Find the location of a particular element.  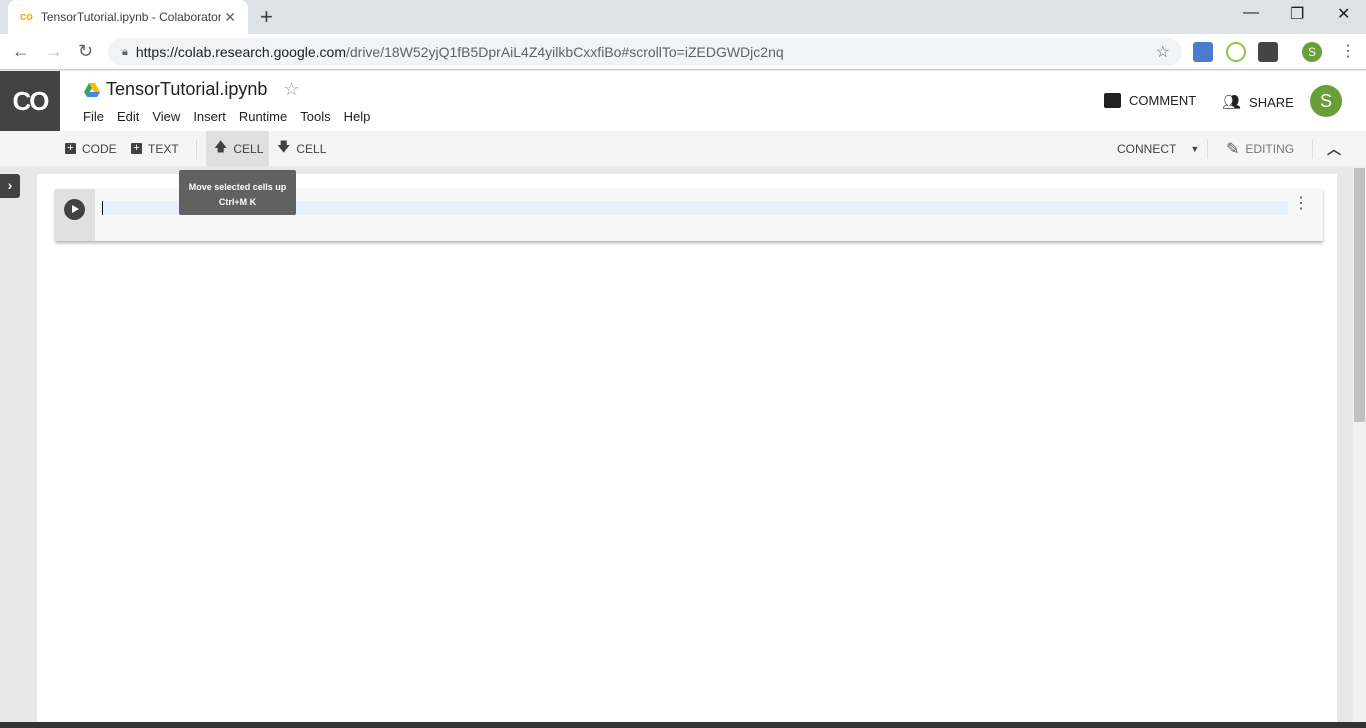

minimize-icon: — is located at coordinates (1251, 13).